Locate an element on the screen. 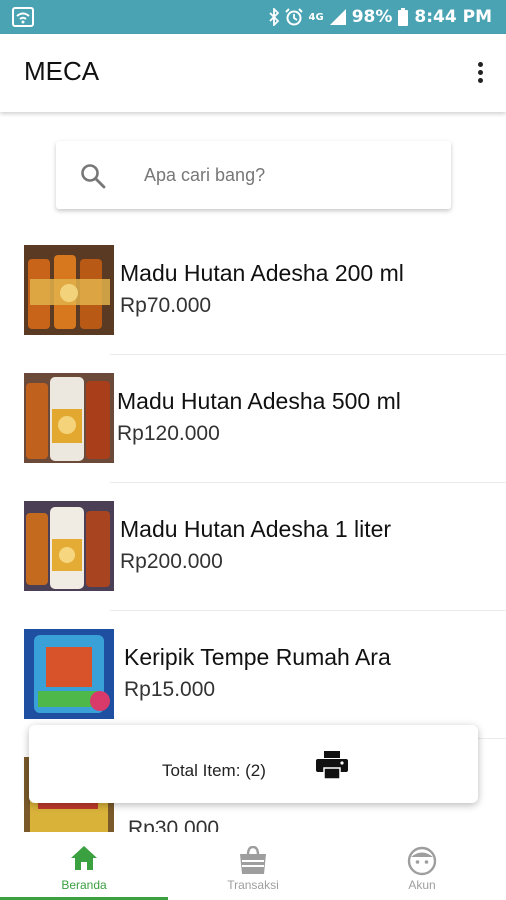 The width and height of the screenshot is (506, 900). tab-beranda: Beranda is located at coordinates (84, 866).